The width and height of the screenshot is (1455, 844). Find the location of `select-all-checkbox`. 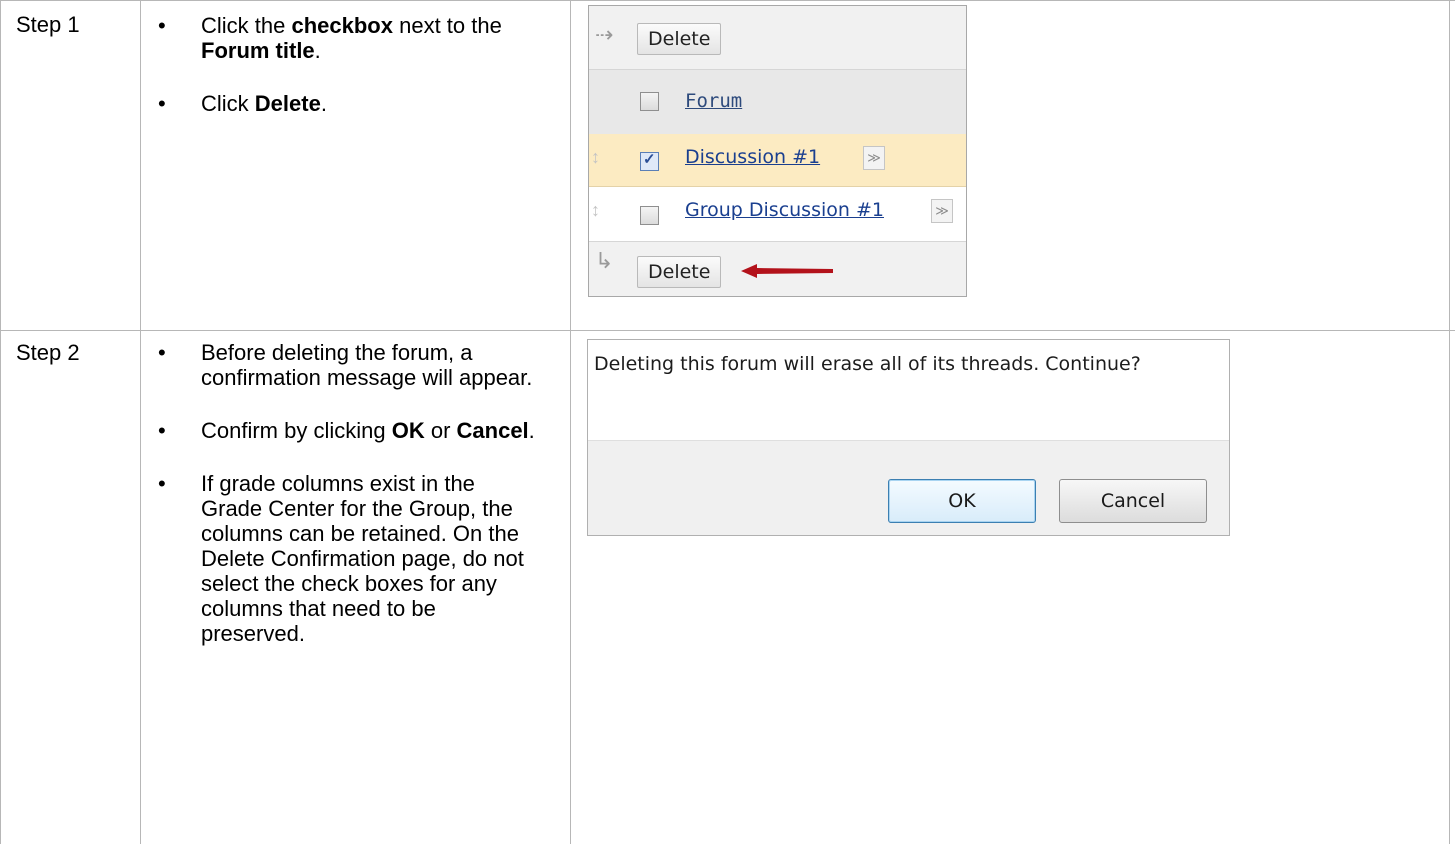

select-all-checkbox is located at coordinates (649, 101).